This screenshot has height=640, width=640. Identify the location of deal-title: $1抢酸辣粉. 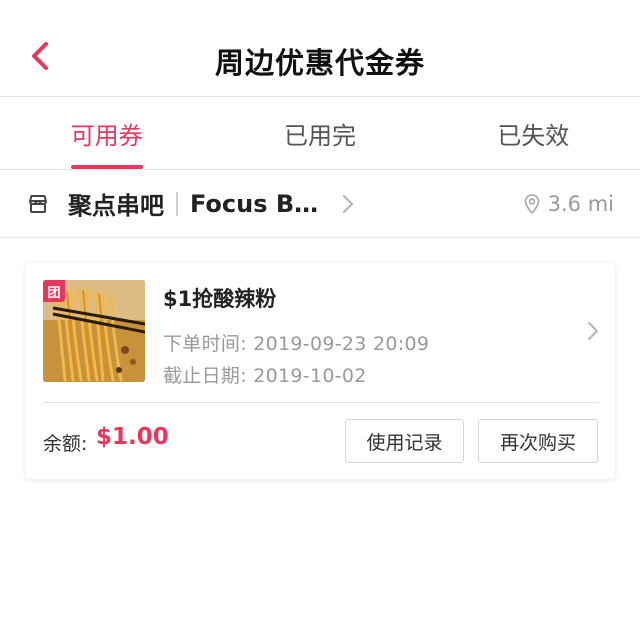
(220, 299).